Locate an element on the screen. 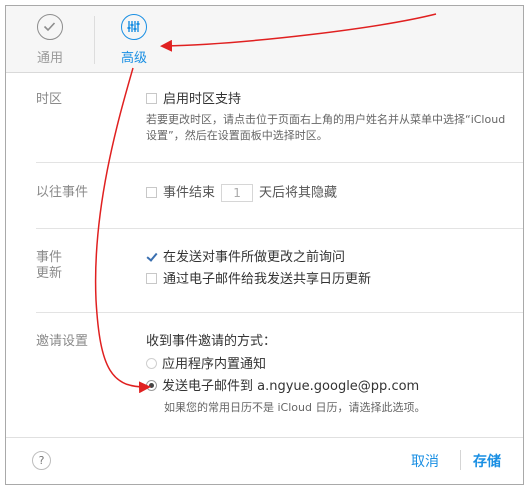  in-app-notification-radio is located at coordinates (151, 363).